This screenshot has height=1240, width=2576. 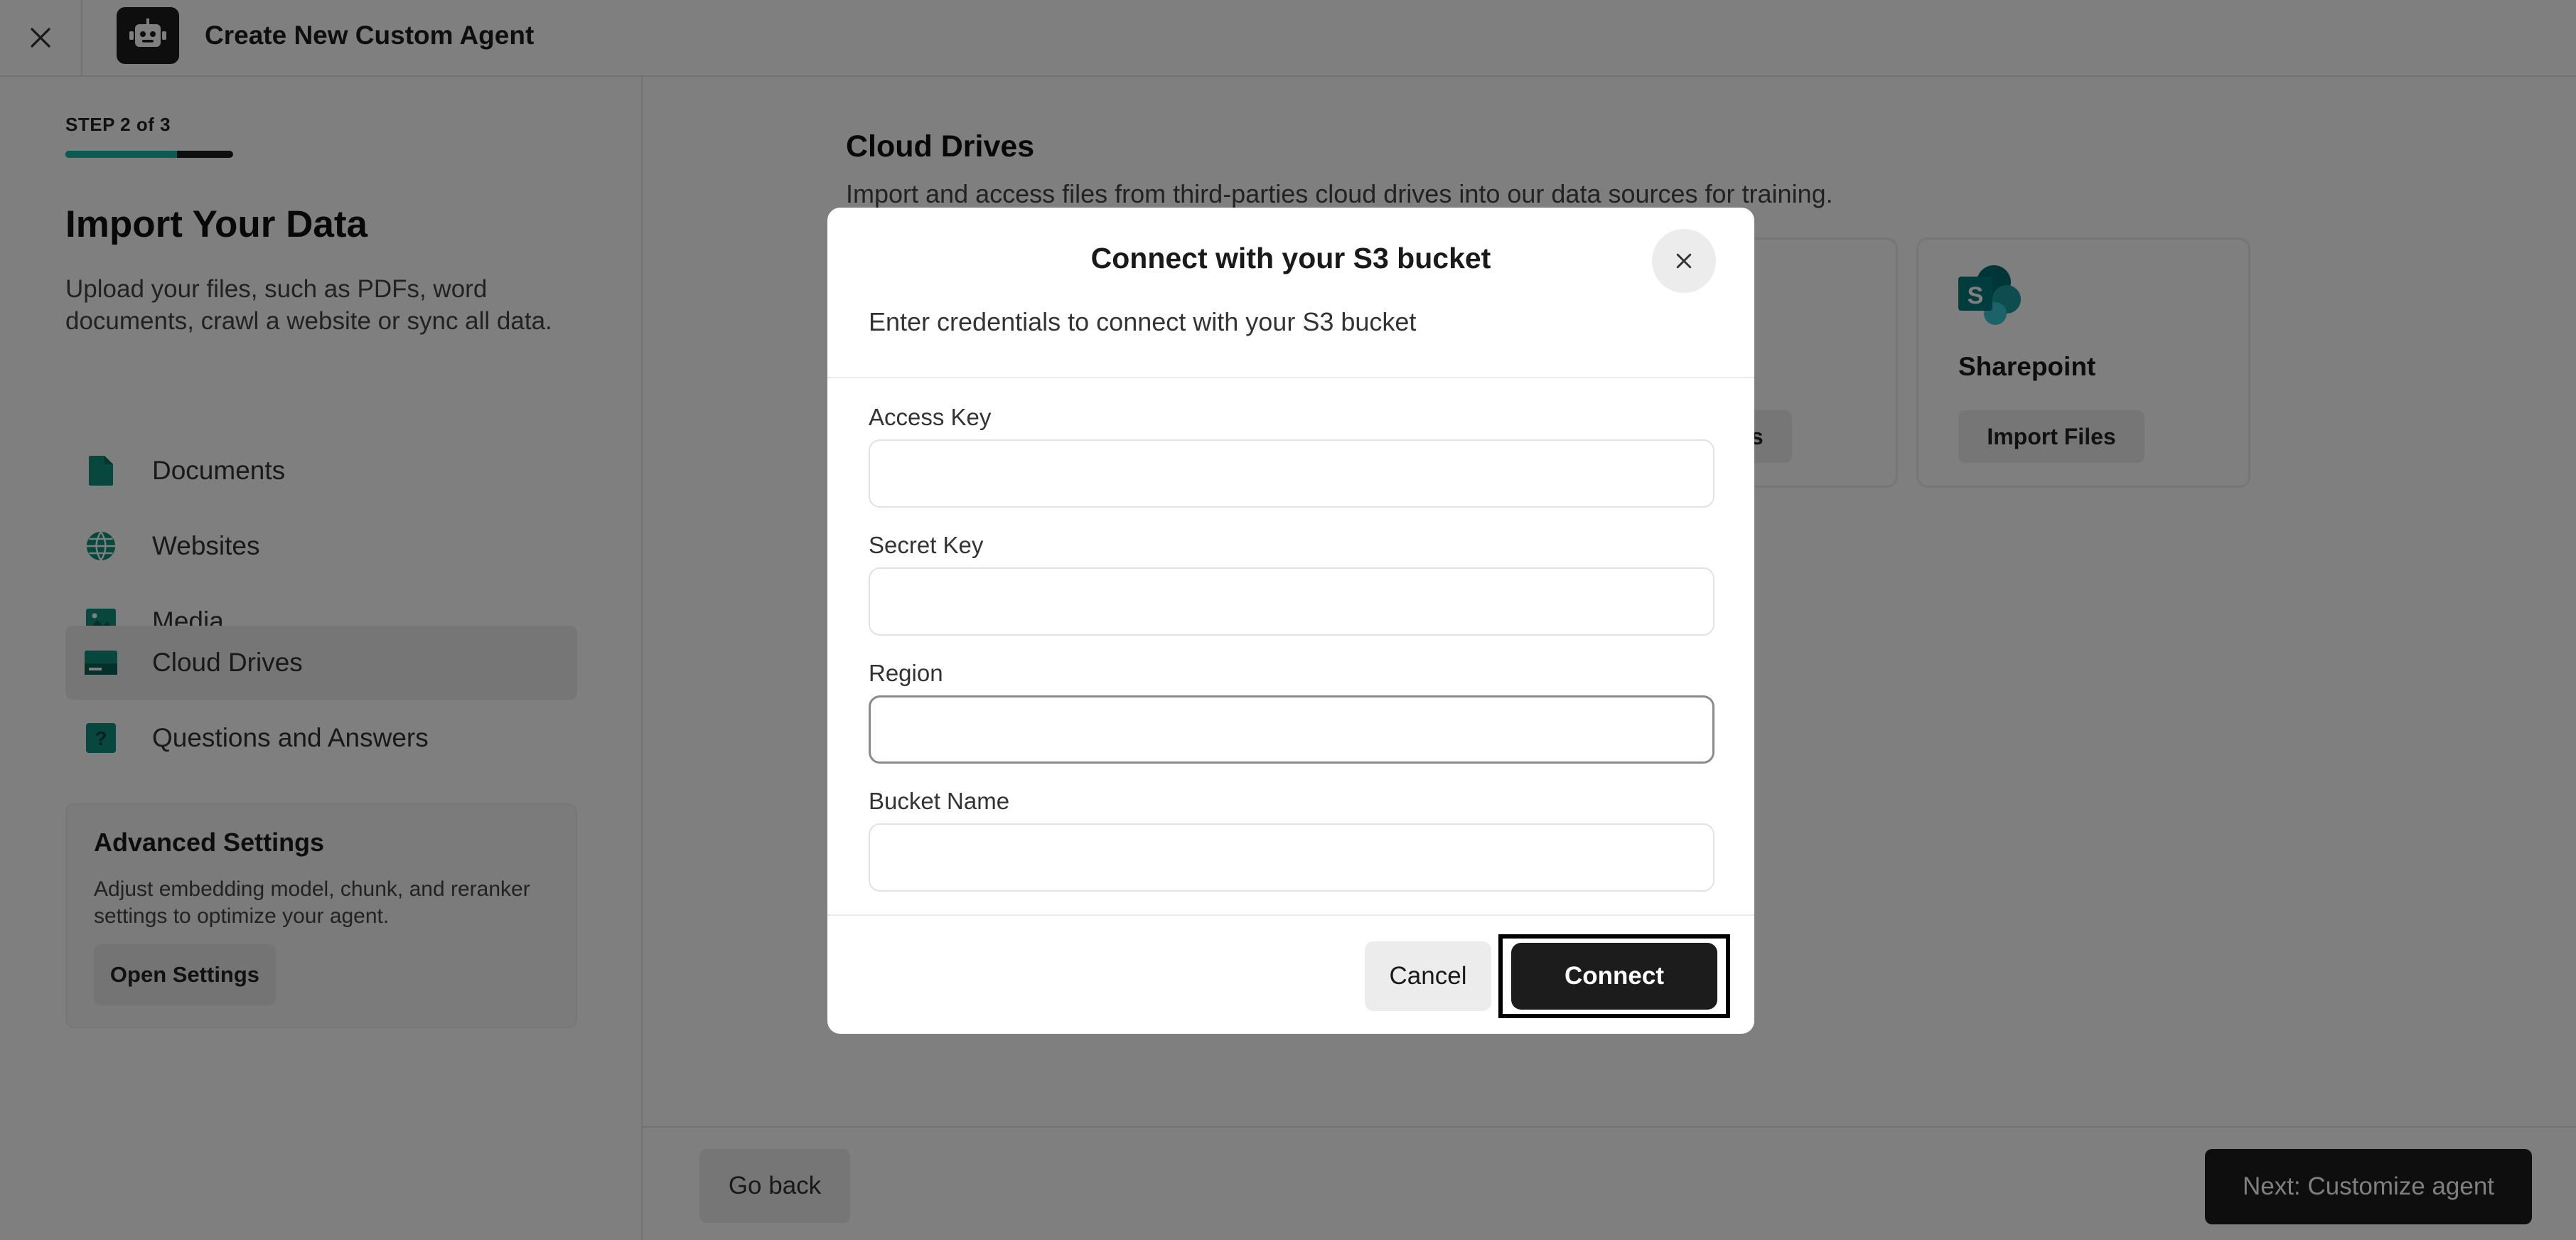 I want to click on secret-key-input, so click(x=1291, y=601).